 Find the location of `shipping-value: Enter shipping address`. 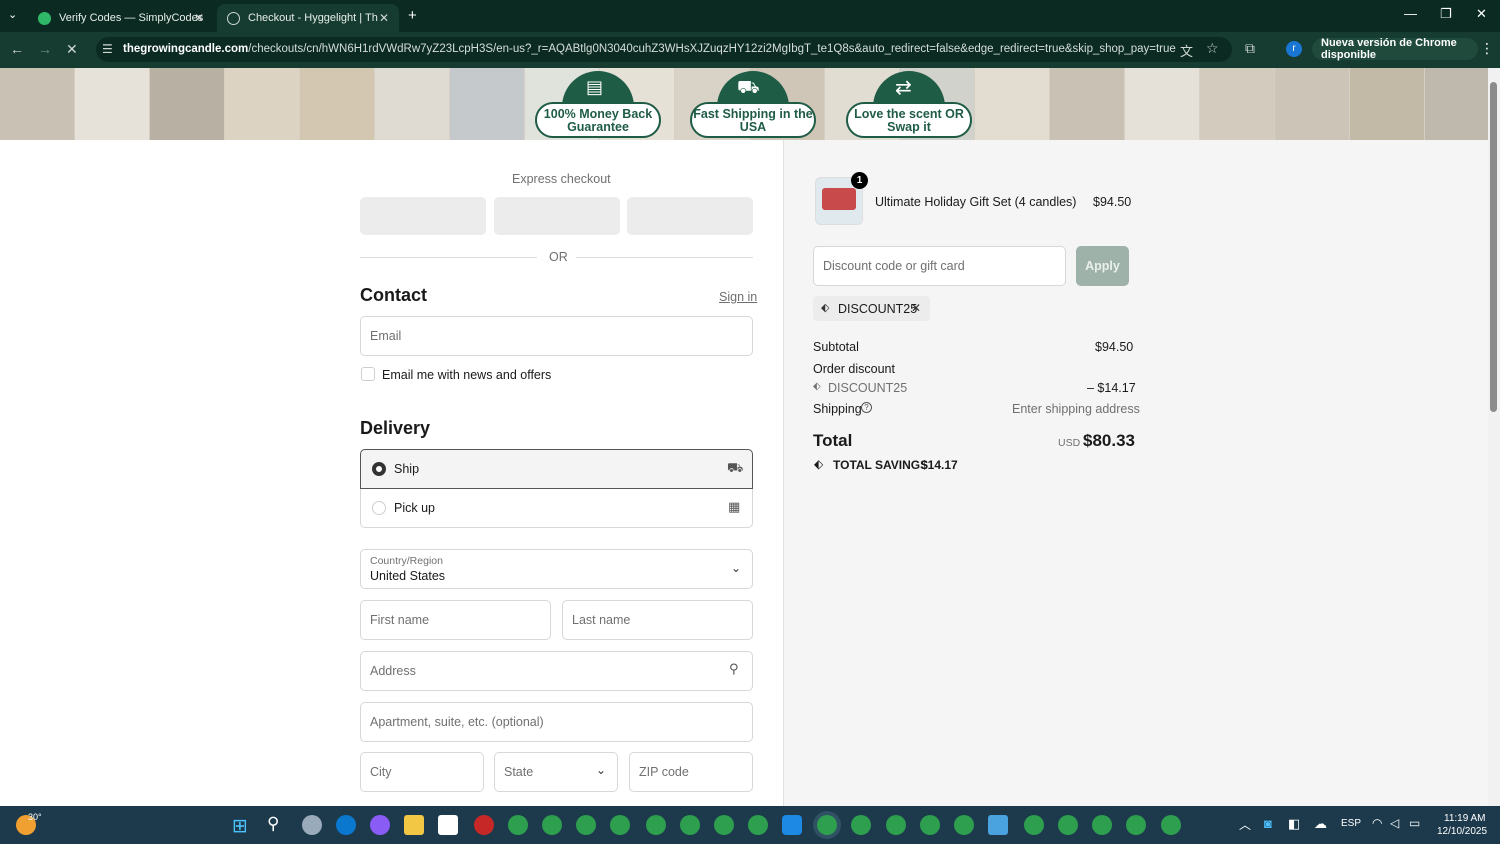

shipping-value: Enter shipping address is located at coordinates (1076, 409).